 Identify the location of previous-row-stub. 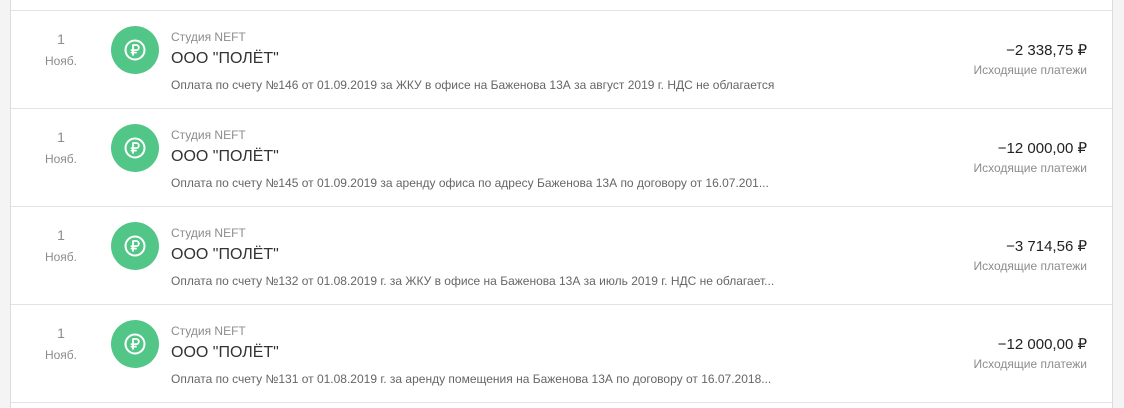
(561, 5).